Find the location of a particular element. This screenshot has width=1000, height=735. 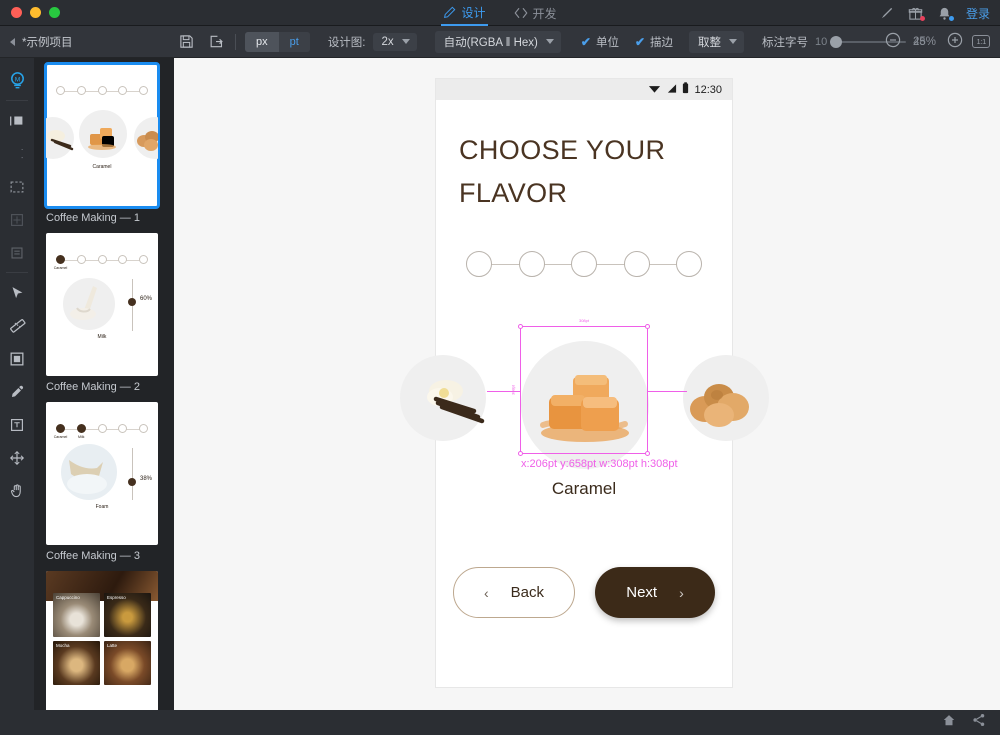

zoom-actual-size-button: 1:1 is located at coordinates (981, 41).